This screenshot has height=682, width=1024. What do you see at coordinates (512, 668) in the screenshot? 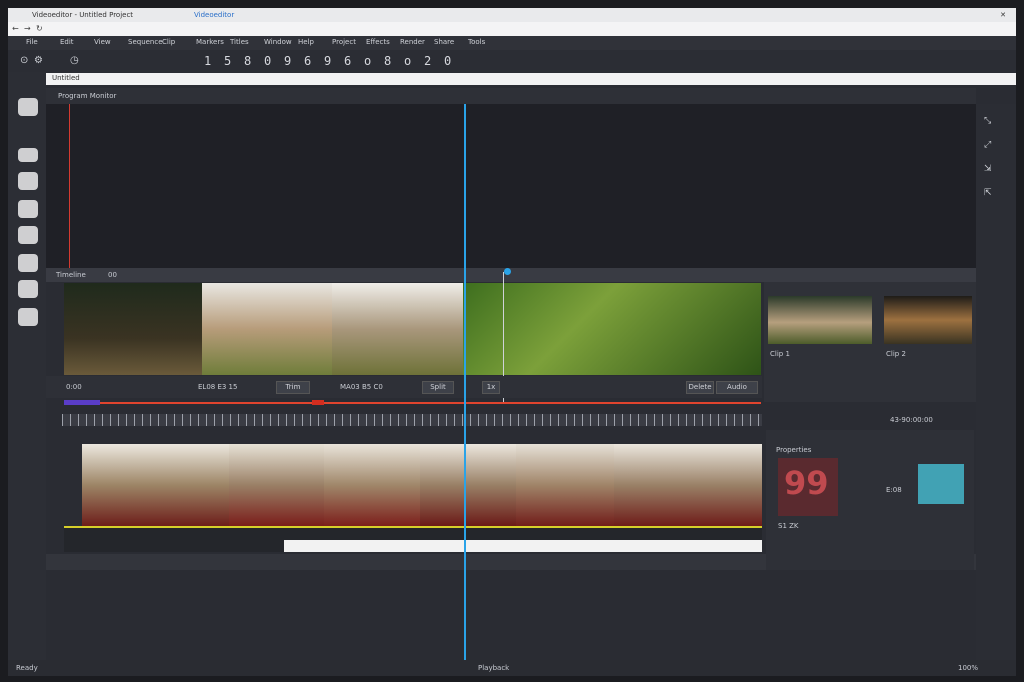
I see `status-bar: Ready Playback 100%` at bounding box center [512, 668].